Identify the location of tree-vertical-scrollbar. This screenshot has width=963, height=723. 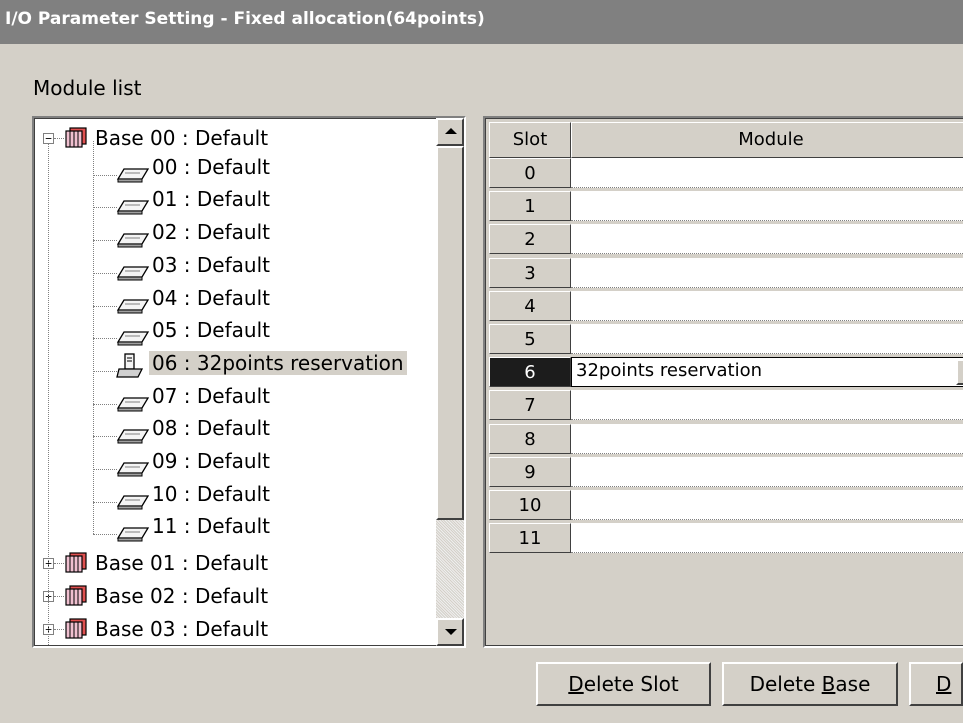
(450, 382).